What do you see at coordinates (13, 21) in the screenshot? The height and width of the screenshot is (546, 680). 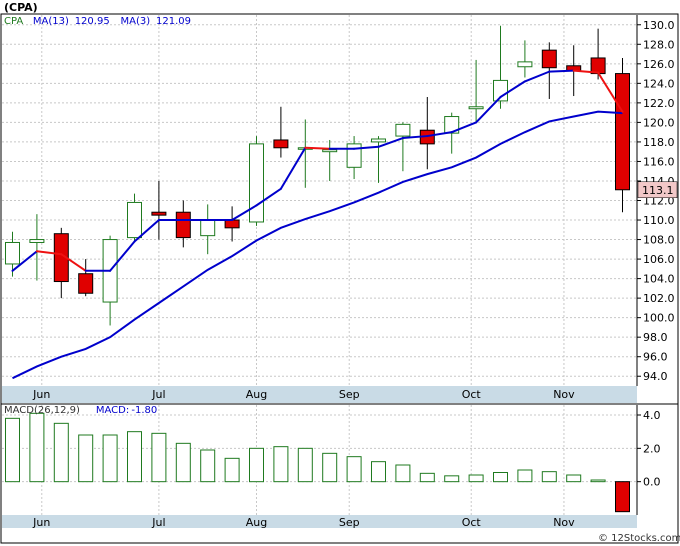 I see `price-legend-label: CPA` at bounding box center [13, 21].